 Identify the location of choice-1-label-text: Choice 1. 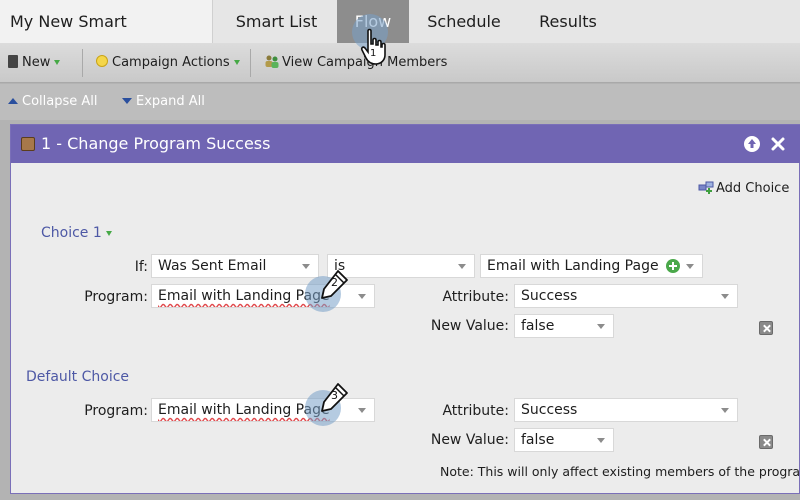
(71, 233).